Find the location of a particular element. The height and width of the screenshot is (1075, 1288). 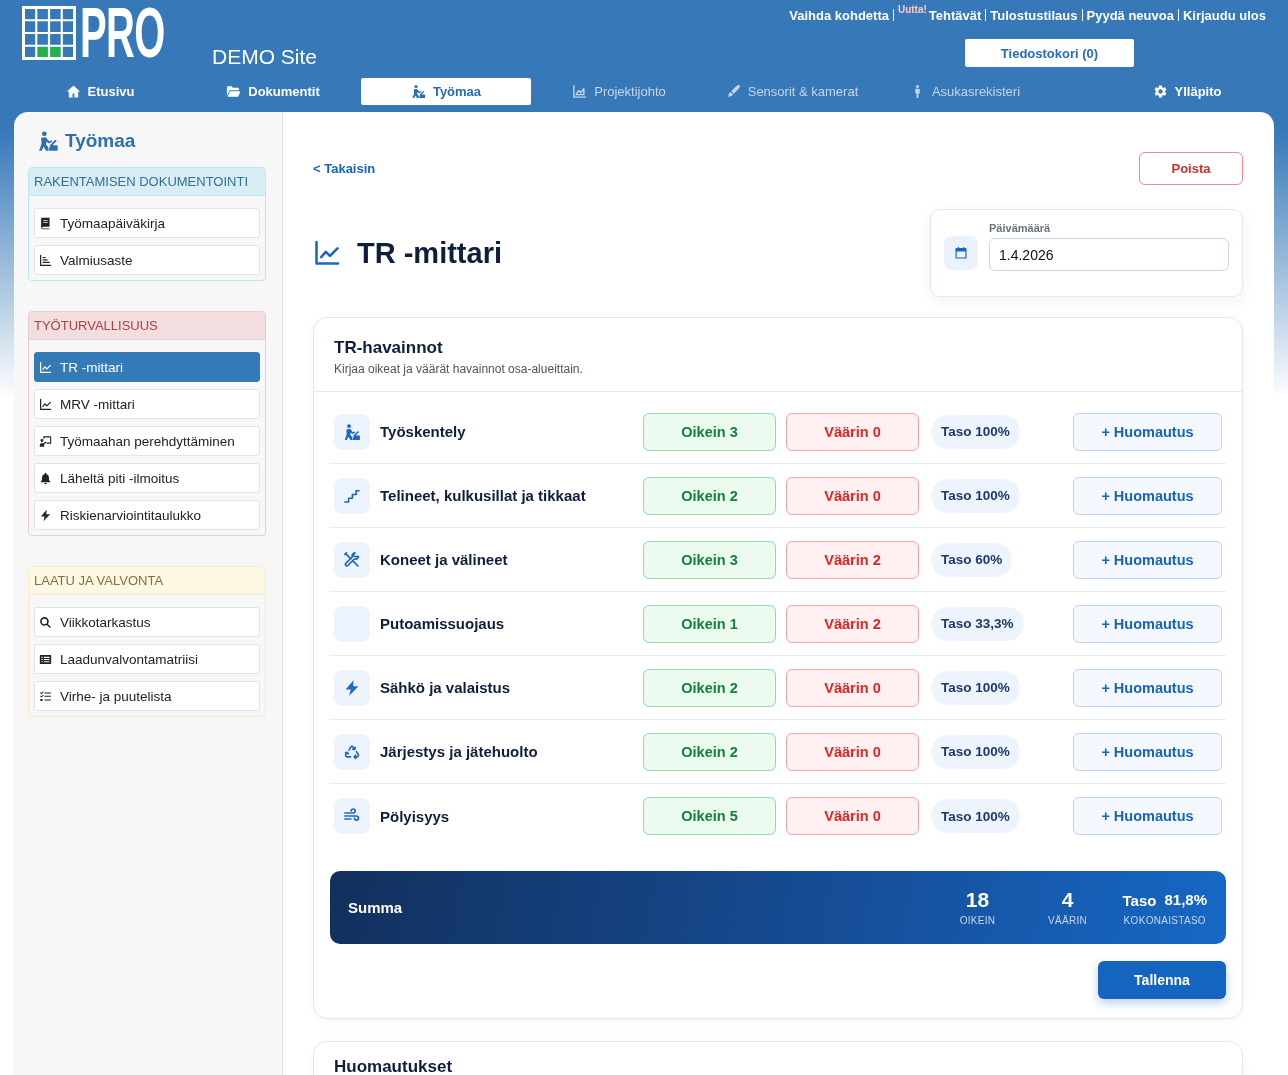

list-icon is located at coordinates (45, 659).